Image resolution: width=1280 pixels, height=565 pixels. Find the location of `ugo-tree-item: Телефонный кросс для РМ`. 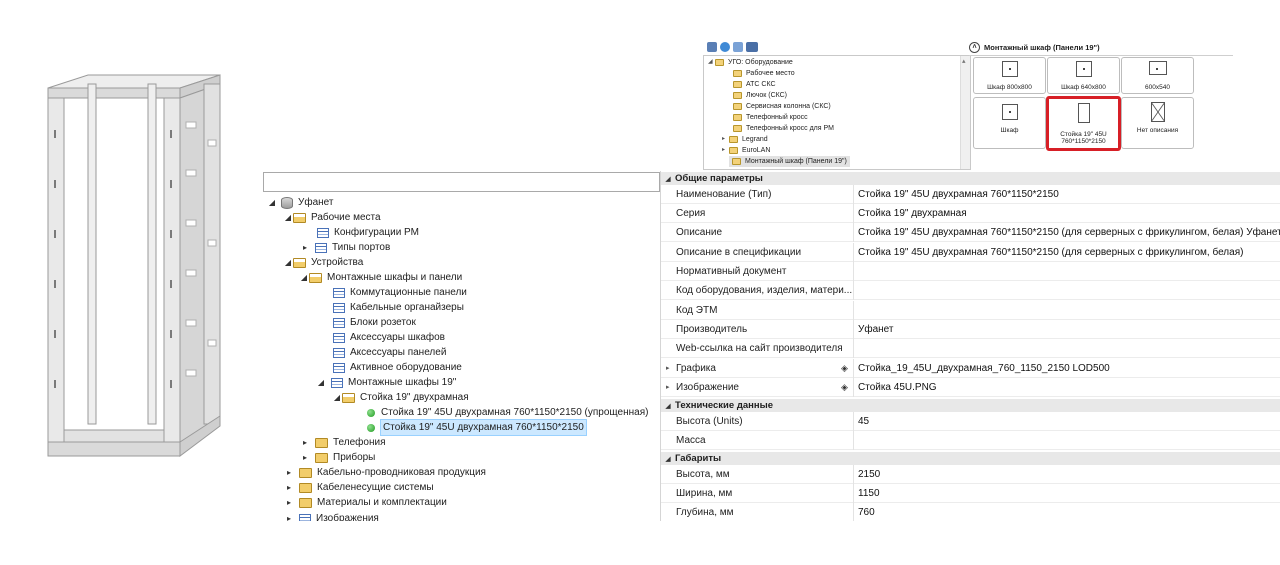

ugo-tree-item: Телефонный кросс для РМ is located at coordinates (783, 128).